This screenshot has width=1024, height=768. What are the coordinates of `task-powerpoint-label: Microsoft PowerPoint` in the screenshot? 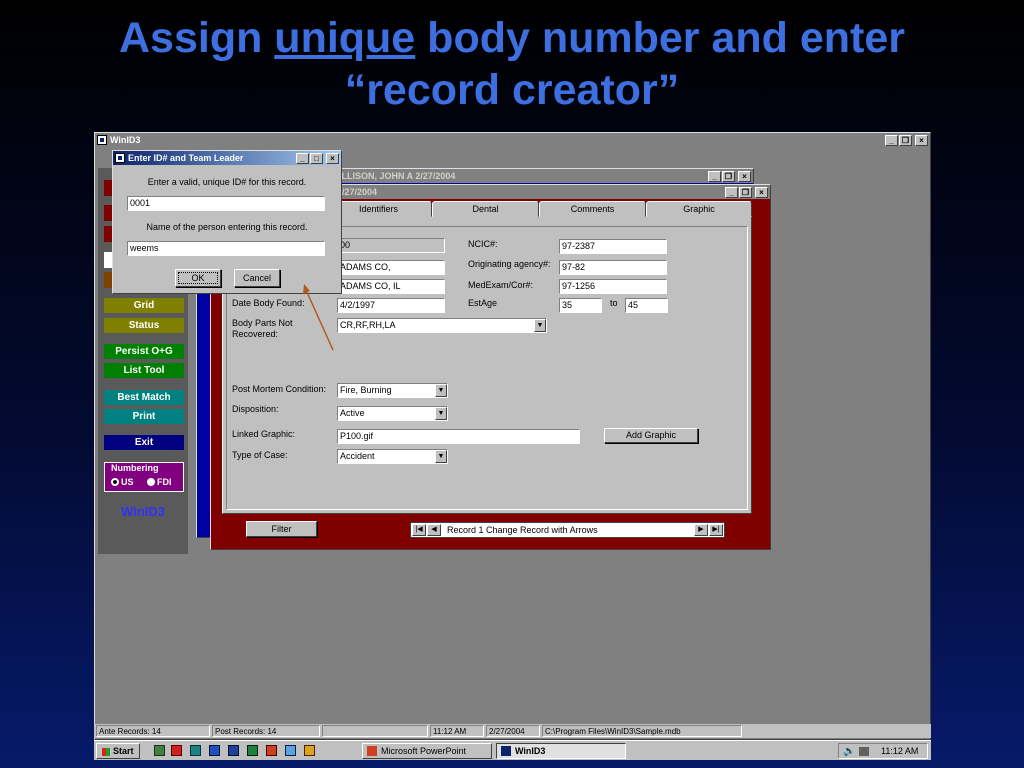 It's located at (424, 751).